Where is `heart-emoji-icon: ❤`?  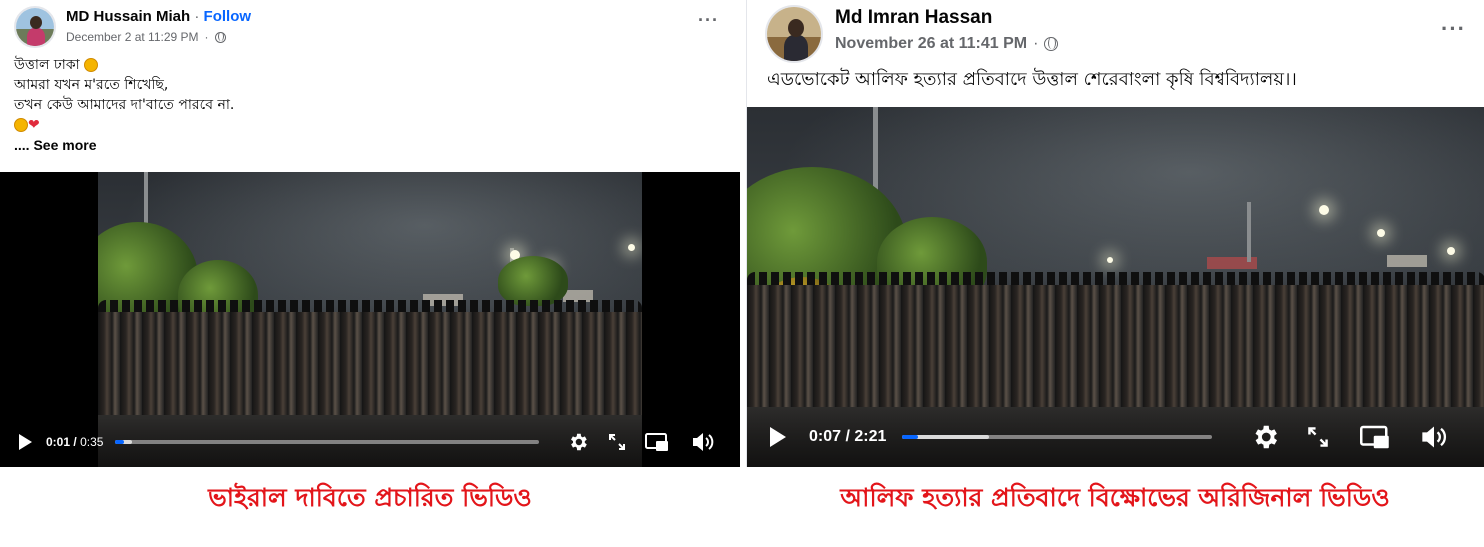
heart-emoji-icon: ❤ is located at coordinates (34, 125).